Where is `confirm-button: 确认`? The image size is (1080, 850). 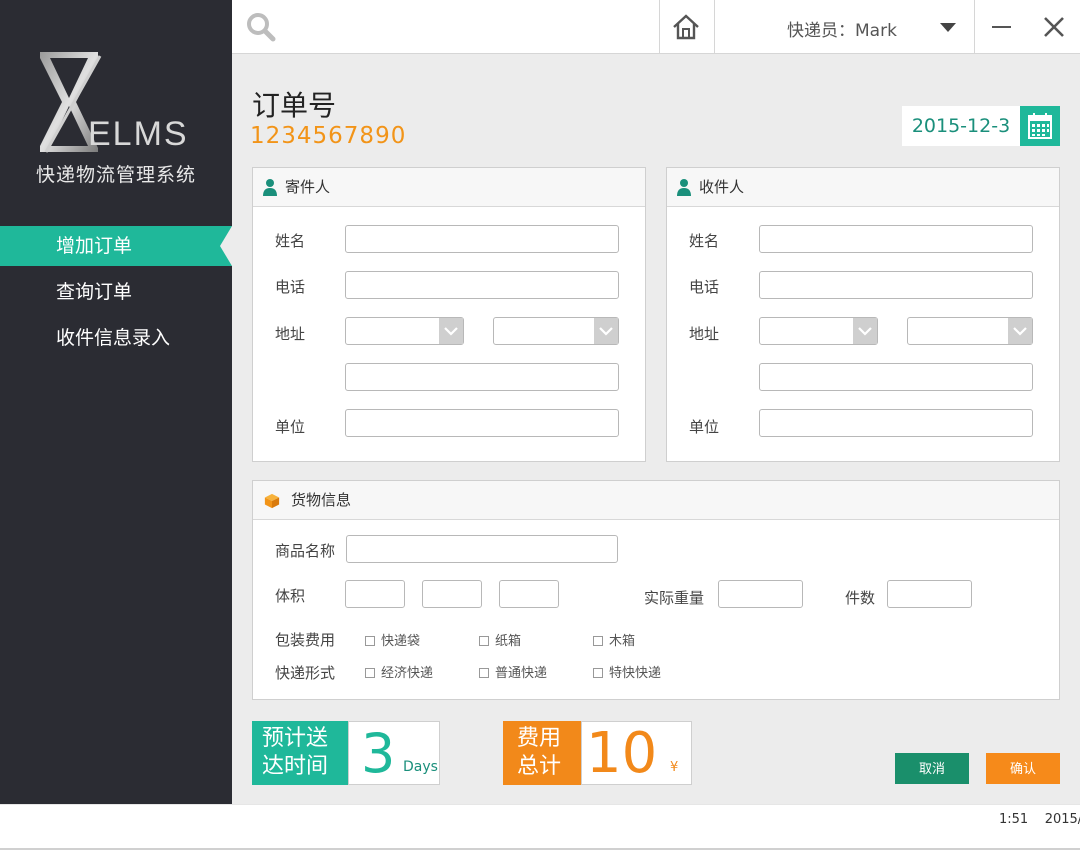 confirm-button: 确认 is located at coordinates (1023, 768).